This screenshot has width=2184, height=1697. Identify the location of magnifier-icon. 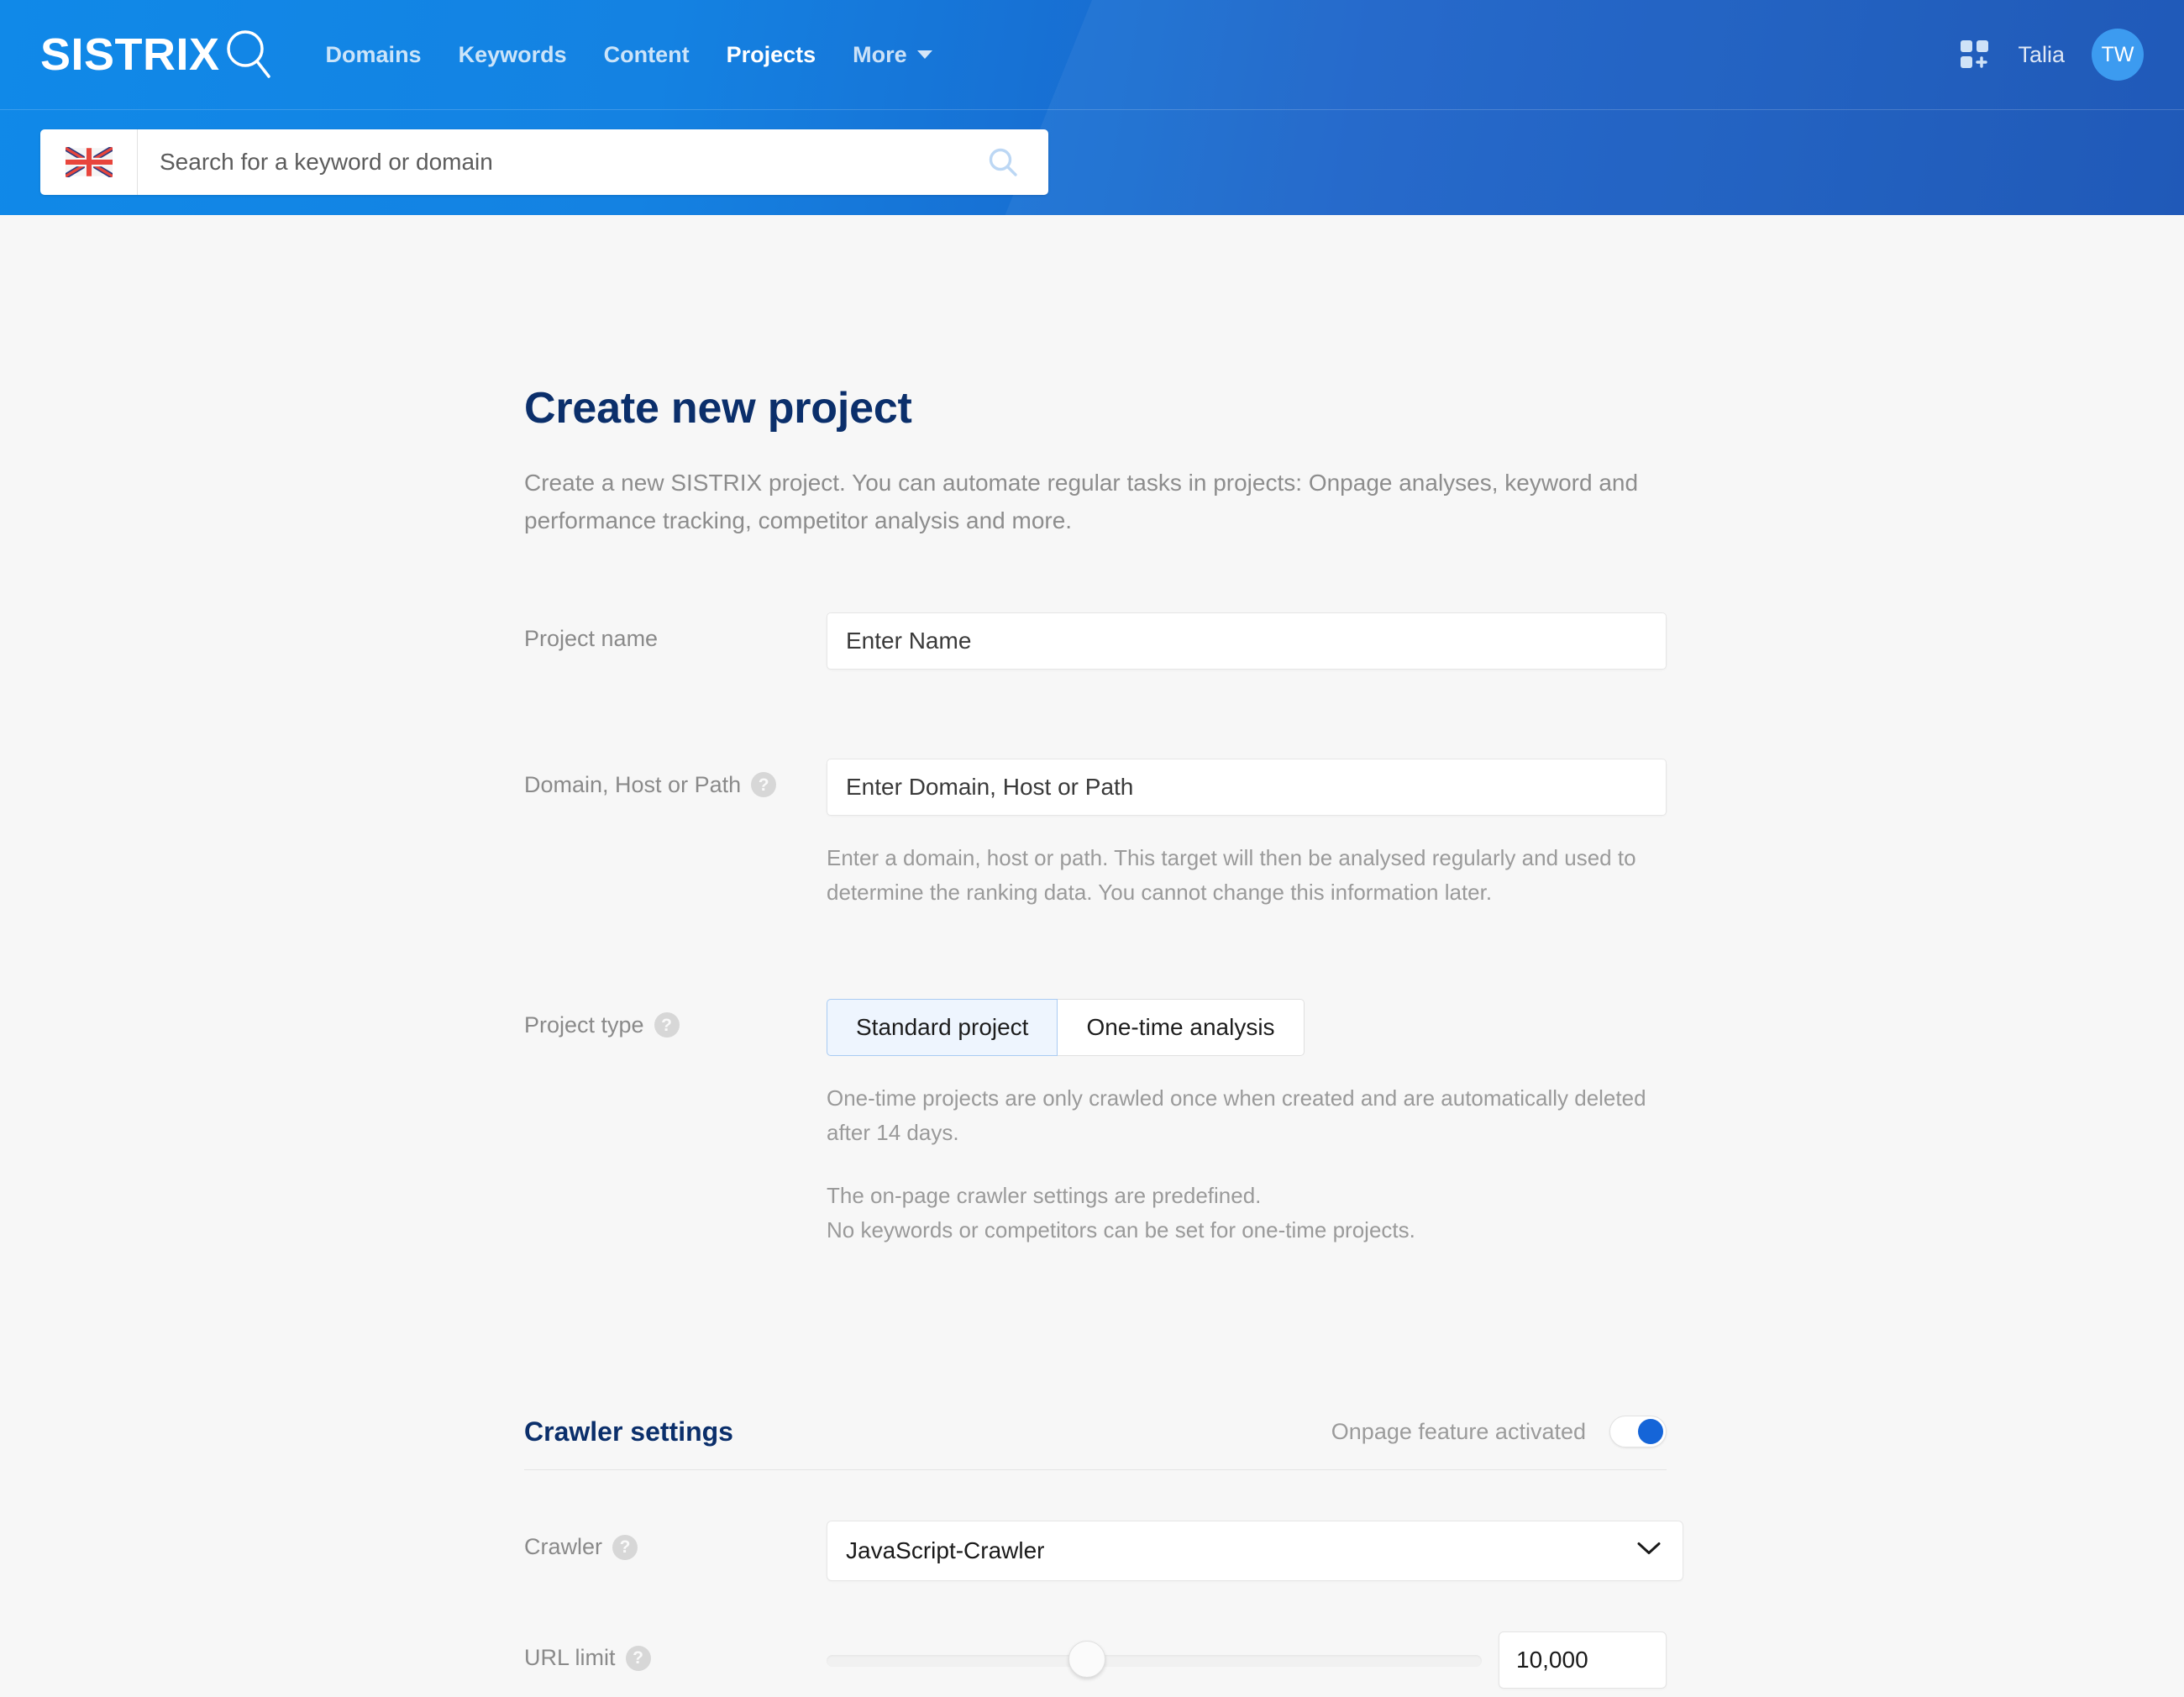
(247, 55).